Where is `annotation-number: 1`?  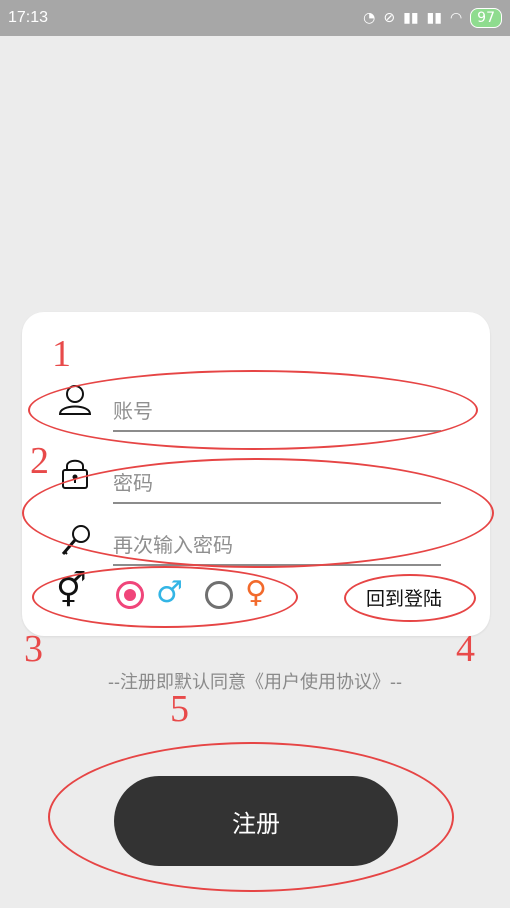
annotation-number: 1 is located at coordinates (61, 354).